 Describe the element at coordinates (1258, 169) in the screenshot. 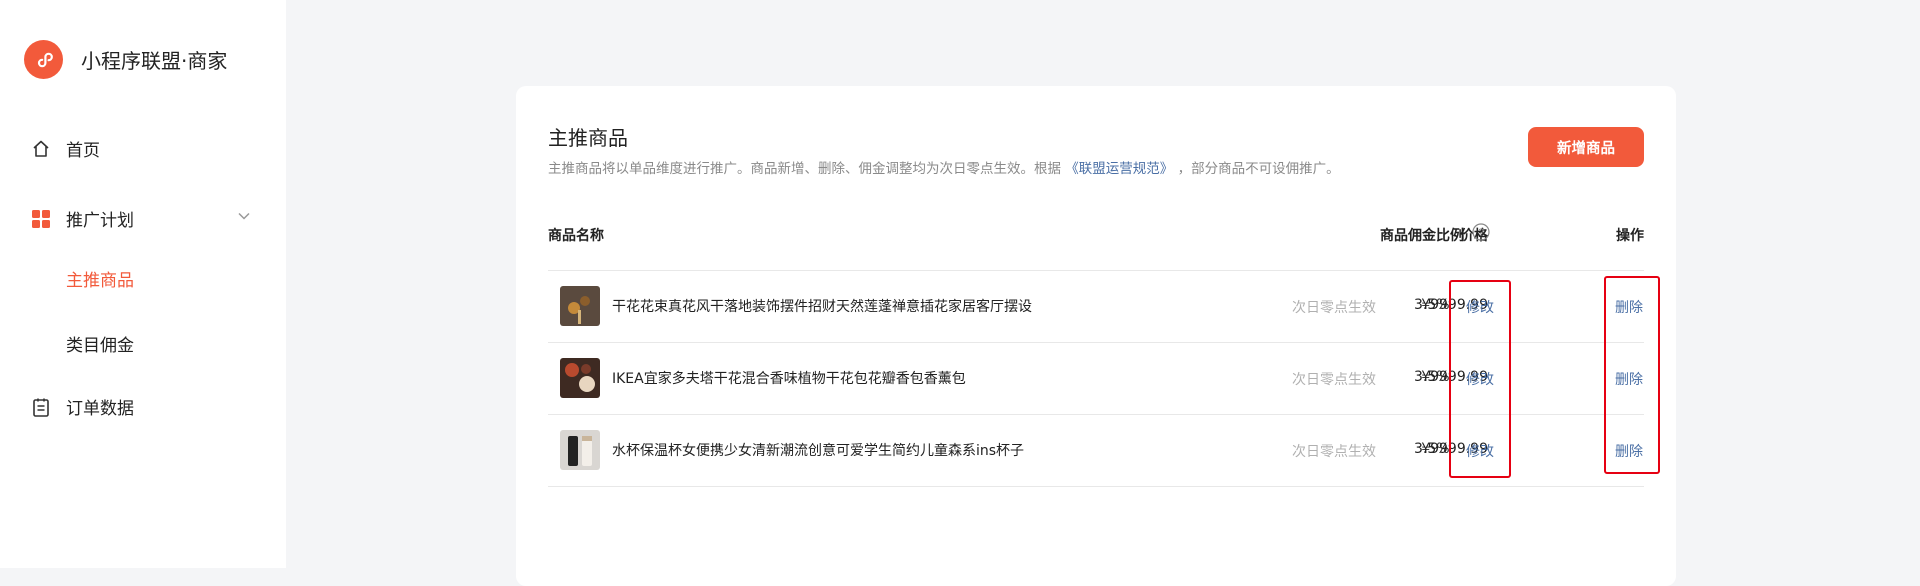

I see `desc-suffix: ，部分商品不可设佣推广。` at that location.